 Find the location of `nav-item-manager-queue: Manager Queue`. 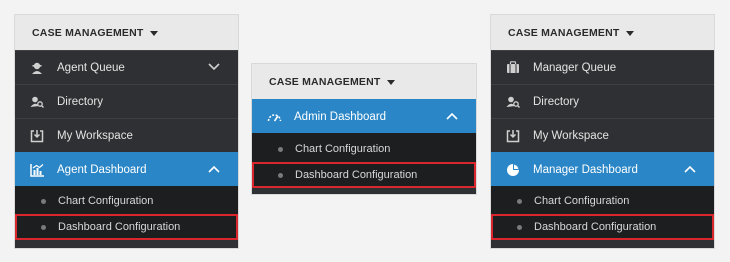

nav-item-manager-queue: Manager Queue is located at coordinates (602, 67).